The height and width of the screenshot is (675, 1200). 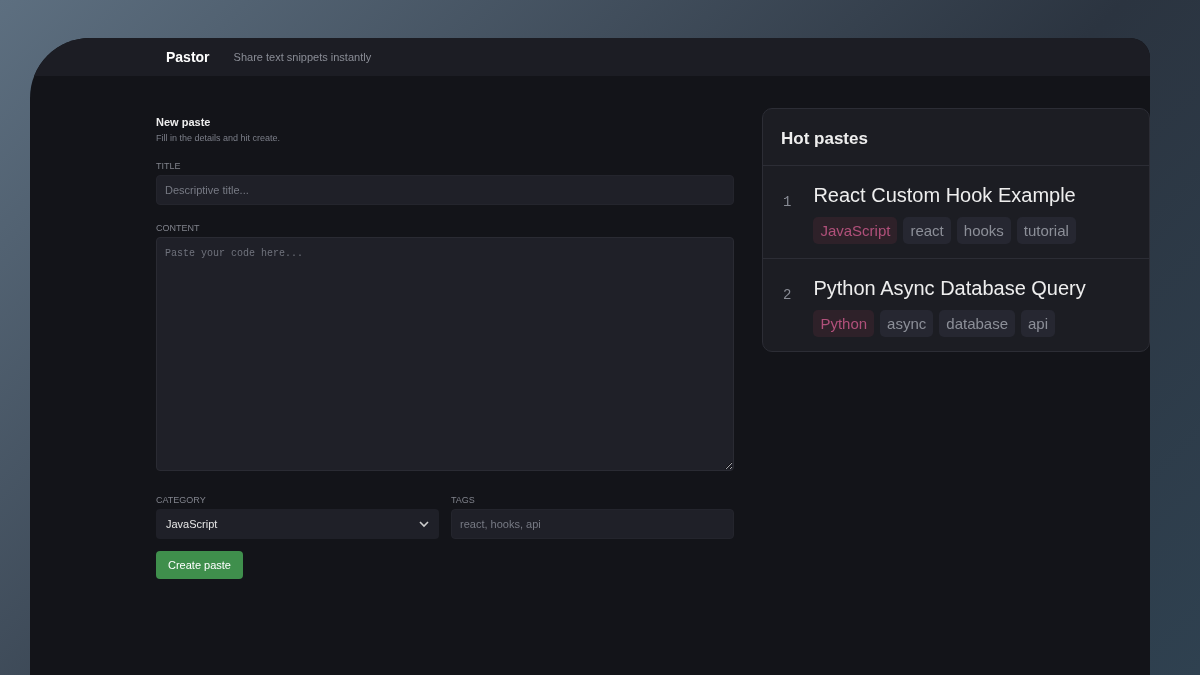 What do you see at coordinates (787, 202) in the screenshot?
I see `rank-number: 1` at bounding box center [787, 202].